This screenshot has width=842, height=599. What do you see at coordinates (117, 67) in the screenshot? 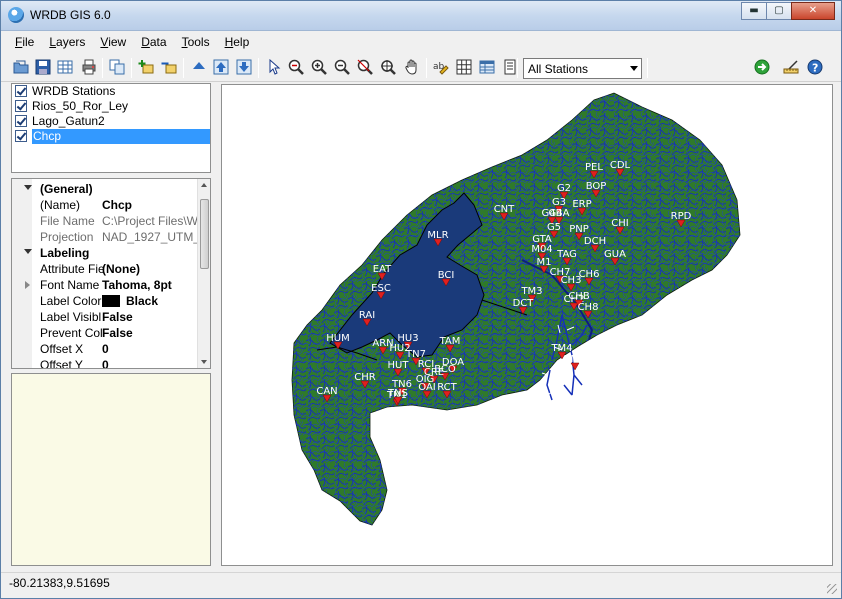
I see `copy-icon` at bounding box center [117, 67].